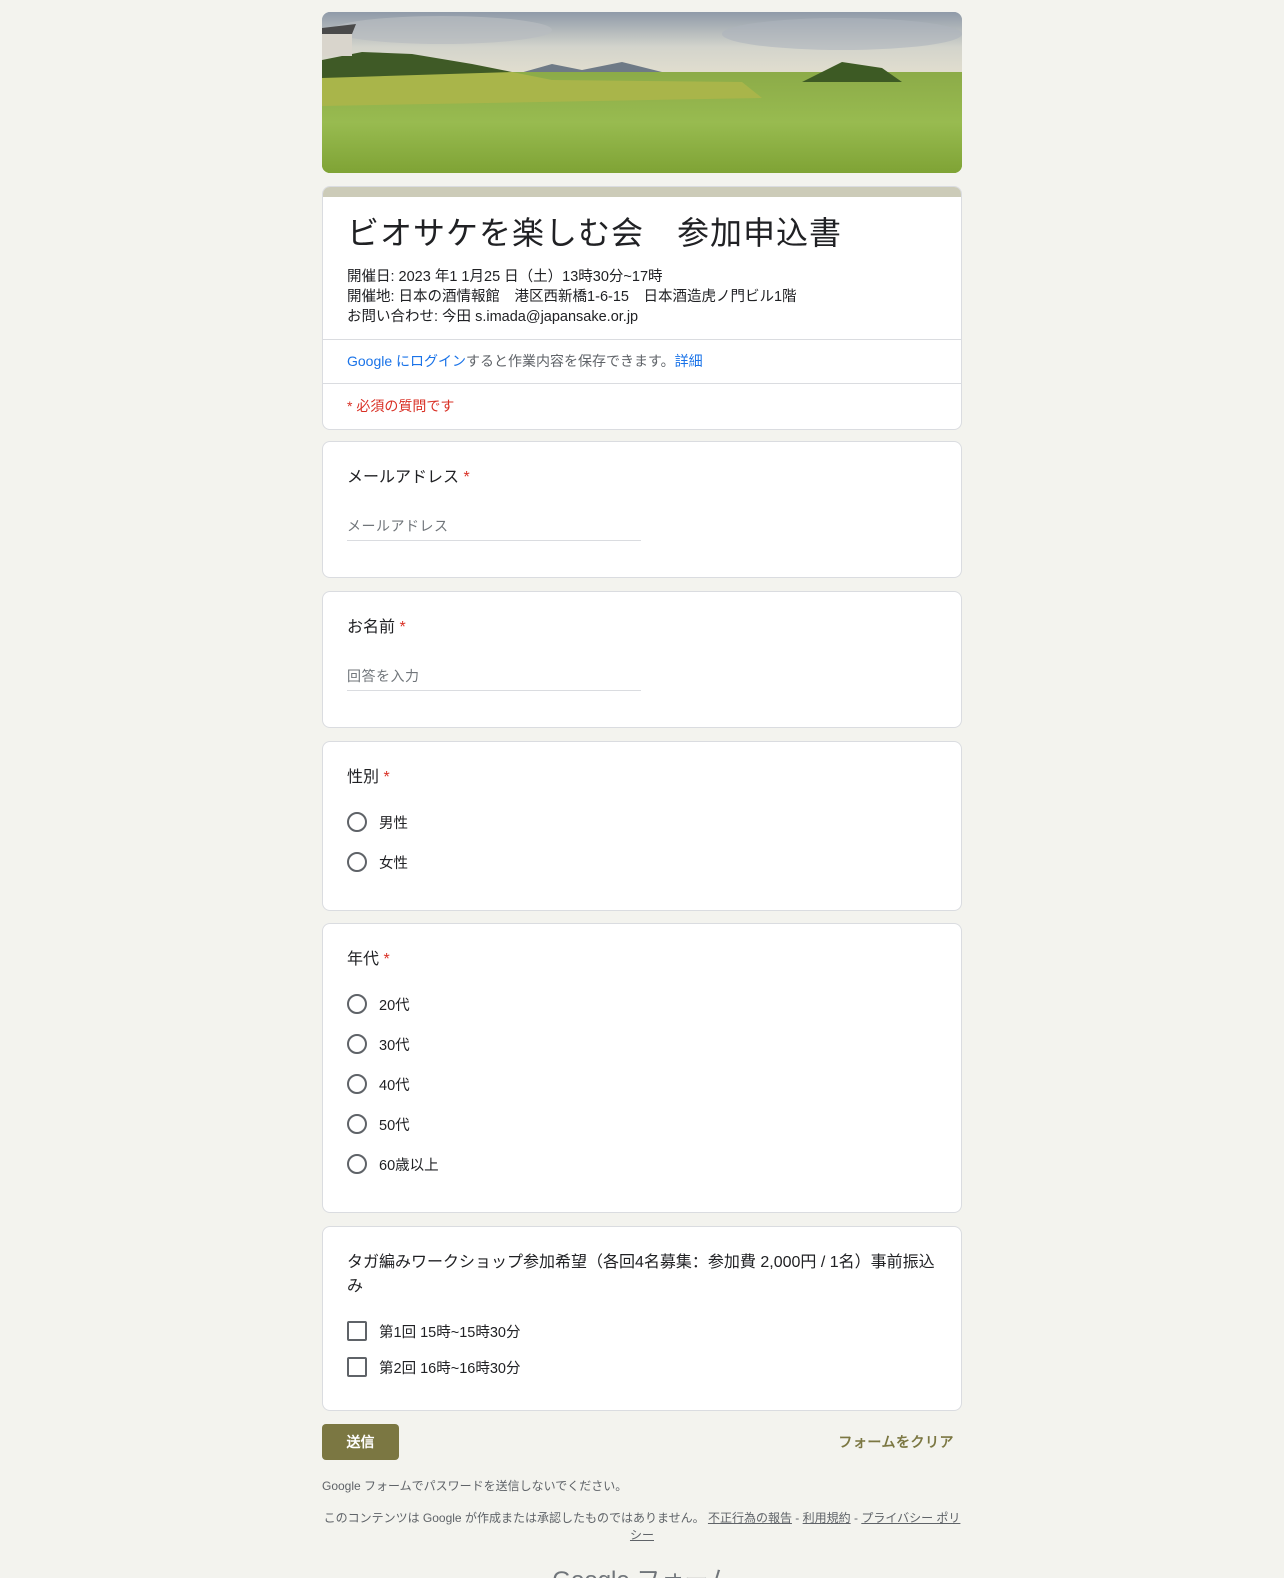 This screenshot has height=1578, width=1284. What do you see at coordinates (450, 1368) in the screenshot?
I see `option-label: 第2回 16時~16時30分` at bounding box center [450, 1368].